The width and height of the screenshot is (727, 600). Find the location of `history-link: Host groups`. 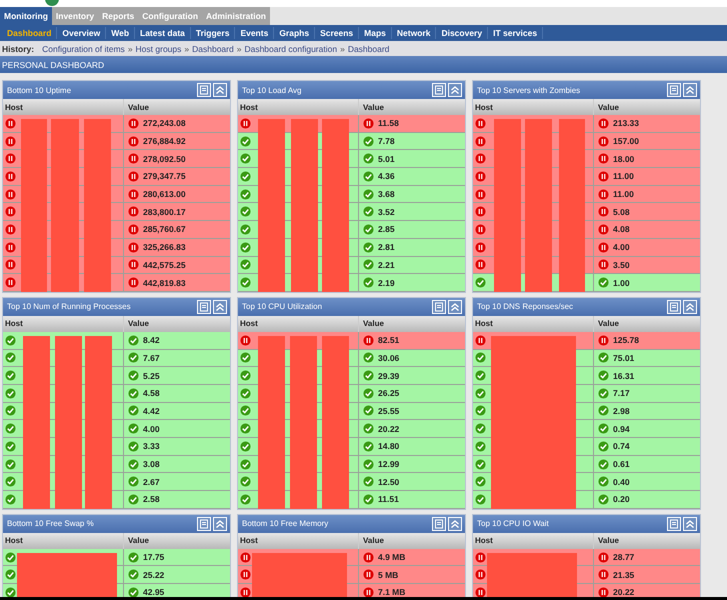

history-link: Host groups is located at coordinates (159, 49).